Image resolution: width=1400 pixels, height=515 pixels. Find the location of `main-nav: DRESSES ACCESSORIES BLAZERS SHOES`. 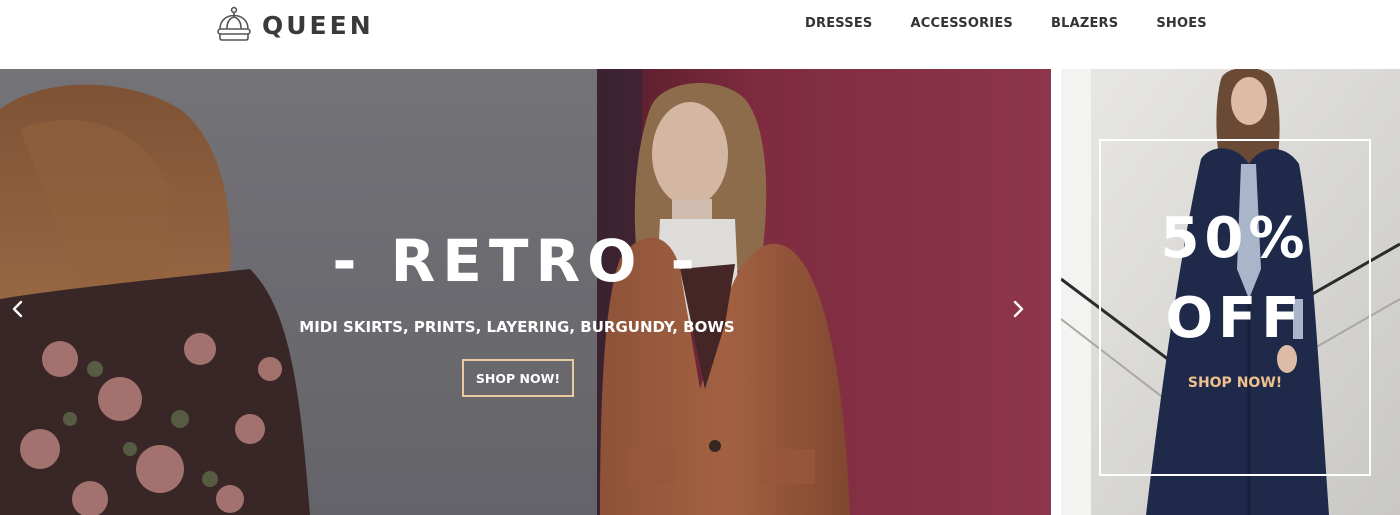

main-nav: DRESSES ACCESSORIES BLAZERS SHOES is located at coordinates (1006, 24).